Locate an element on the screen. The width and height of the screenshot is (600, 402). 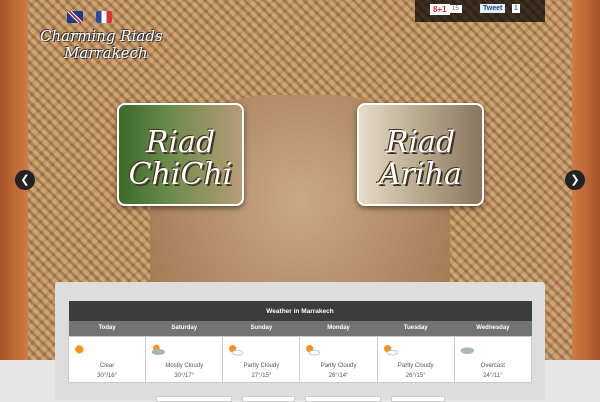
gplus-count: 15 is located at coordinates (455, 9).